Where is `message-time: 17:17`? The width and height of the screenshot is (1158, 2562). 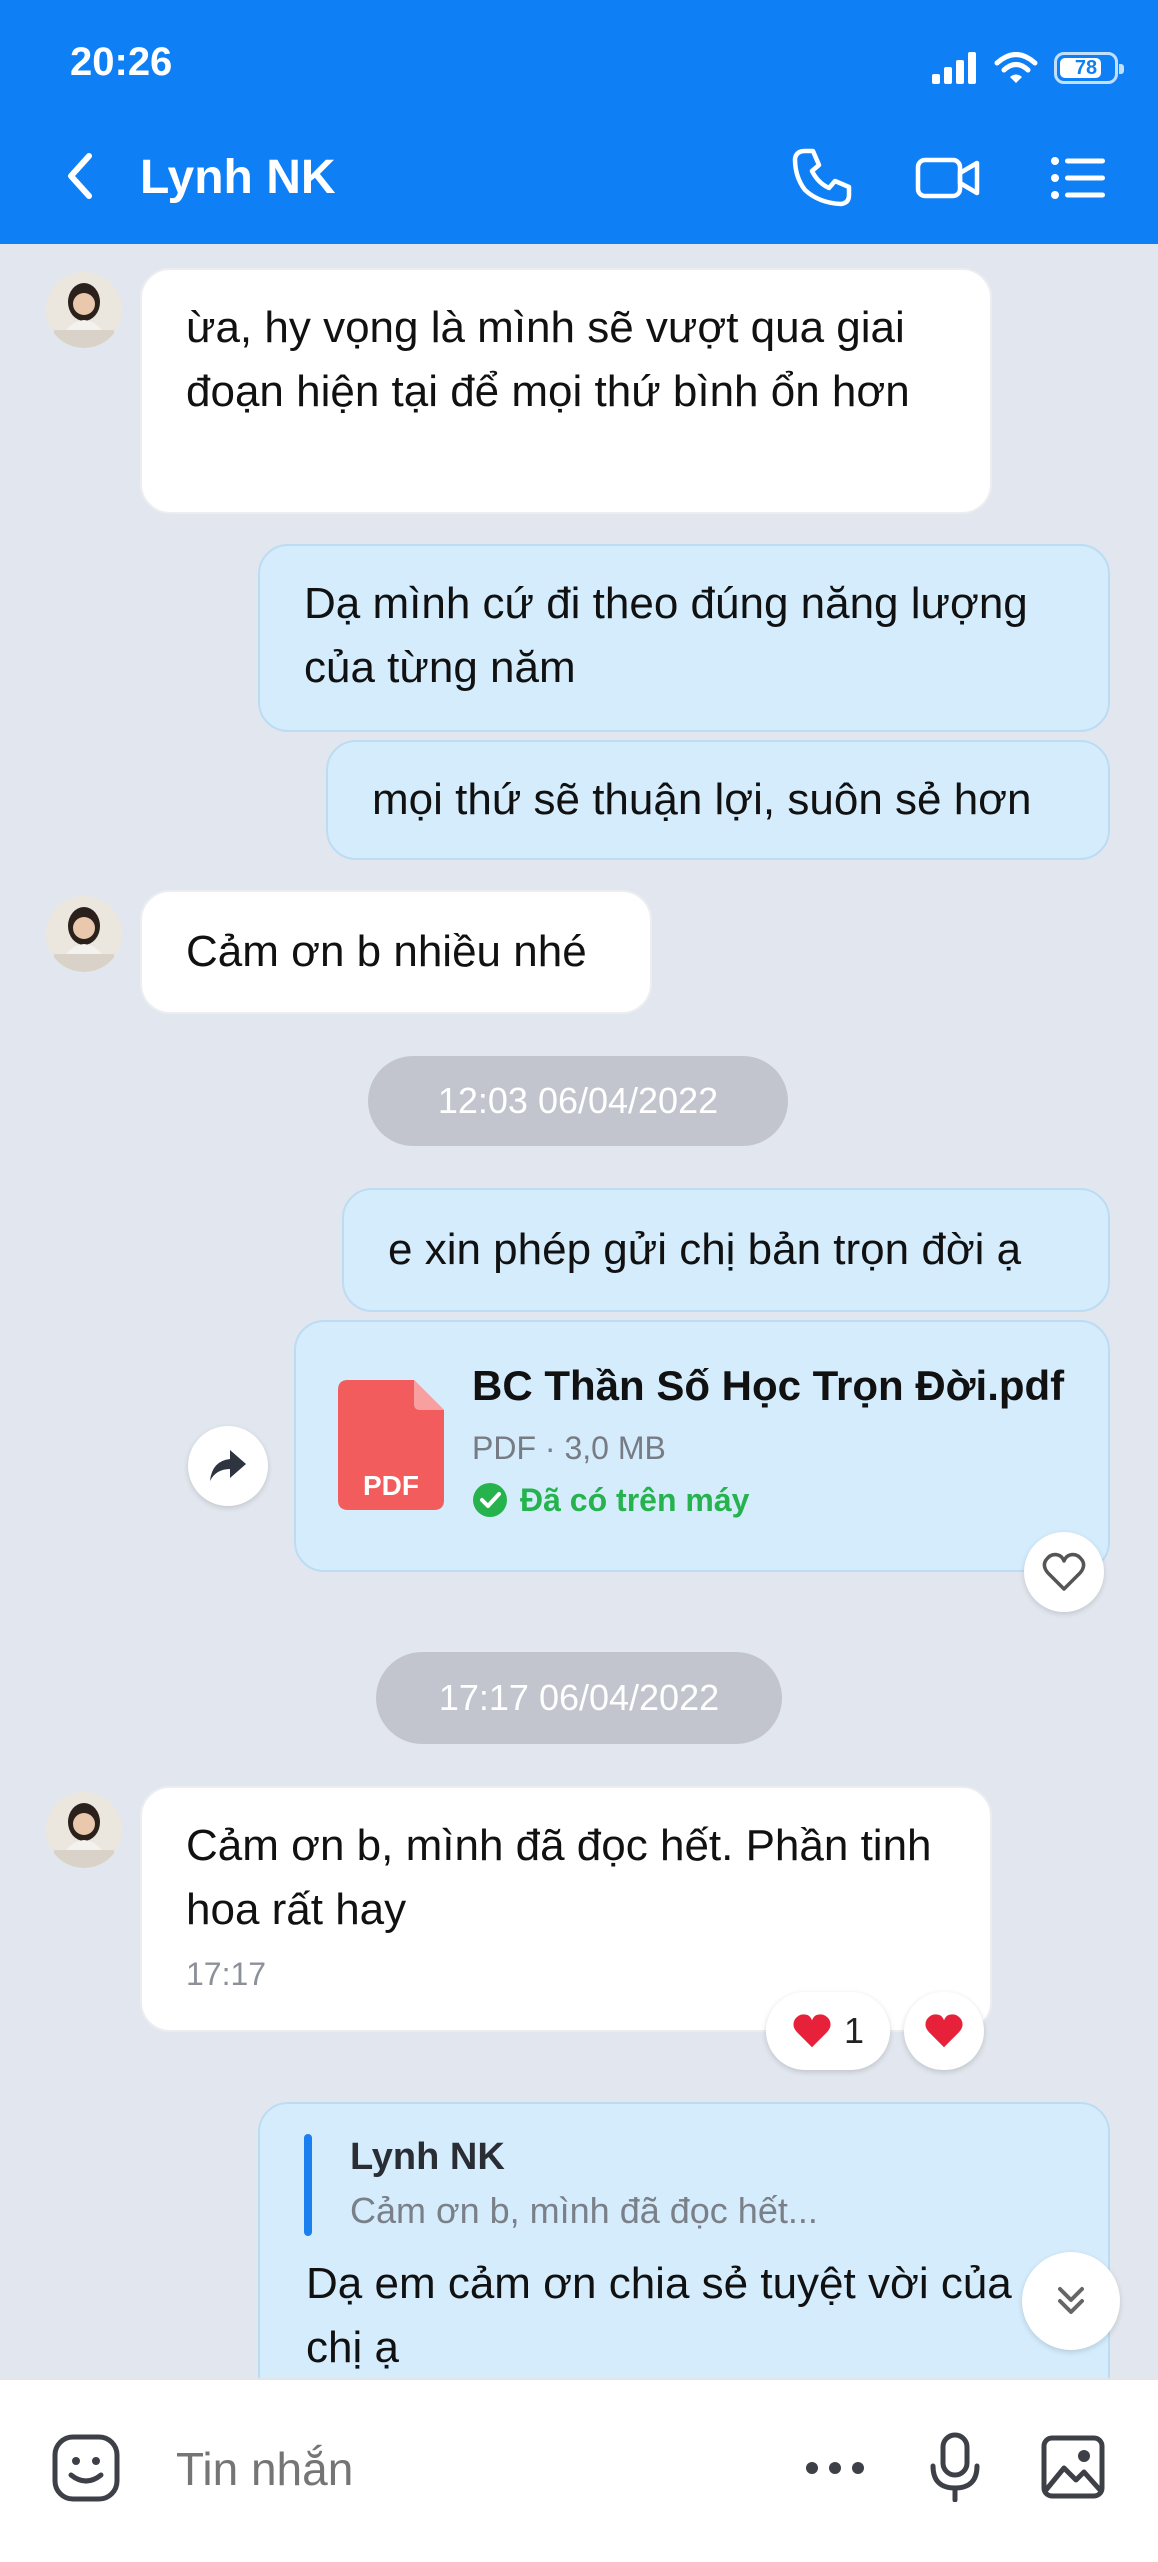 message-time: 17:17 is located at coordinates (226, 1974).